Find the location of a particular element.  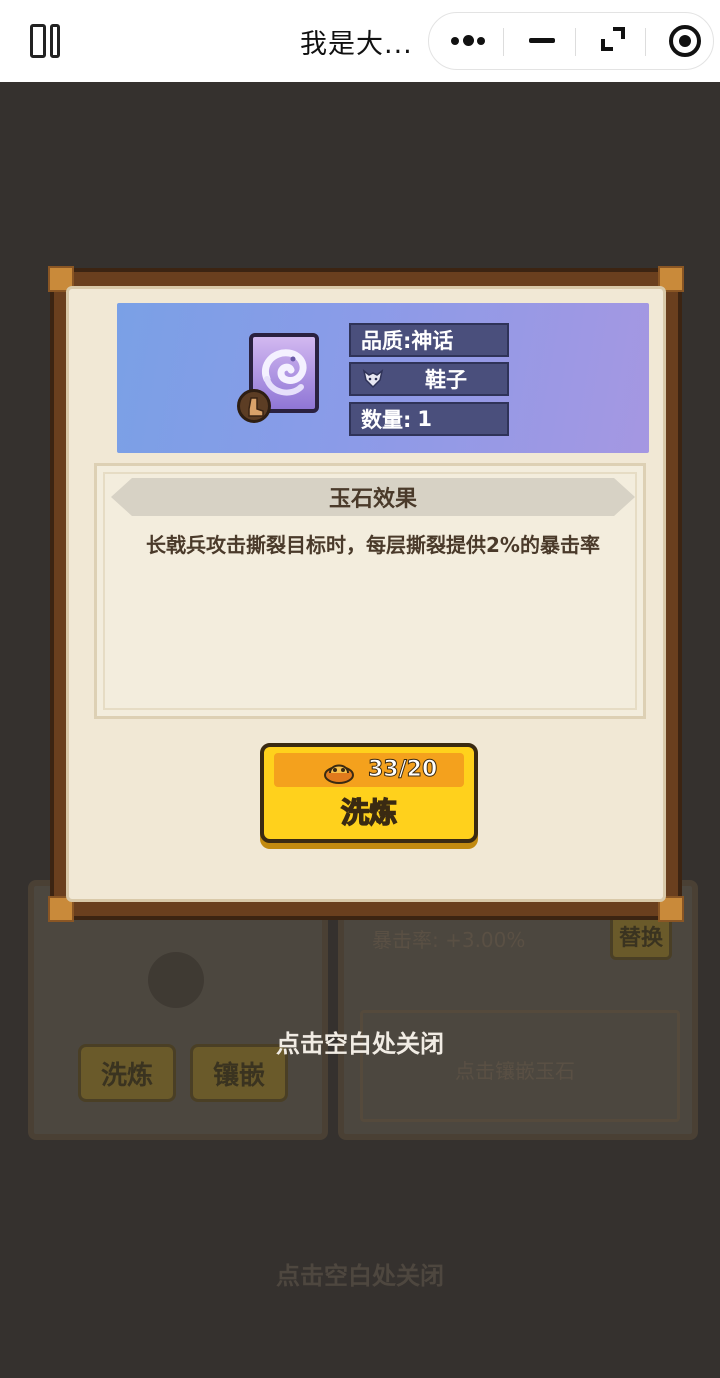

bg-crit-stat: 暴击率: +3.00% is located at coordinates (449, 940).